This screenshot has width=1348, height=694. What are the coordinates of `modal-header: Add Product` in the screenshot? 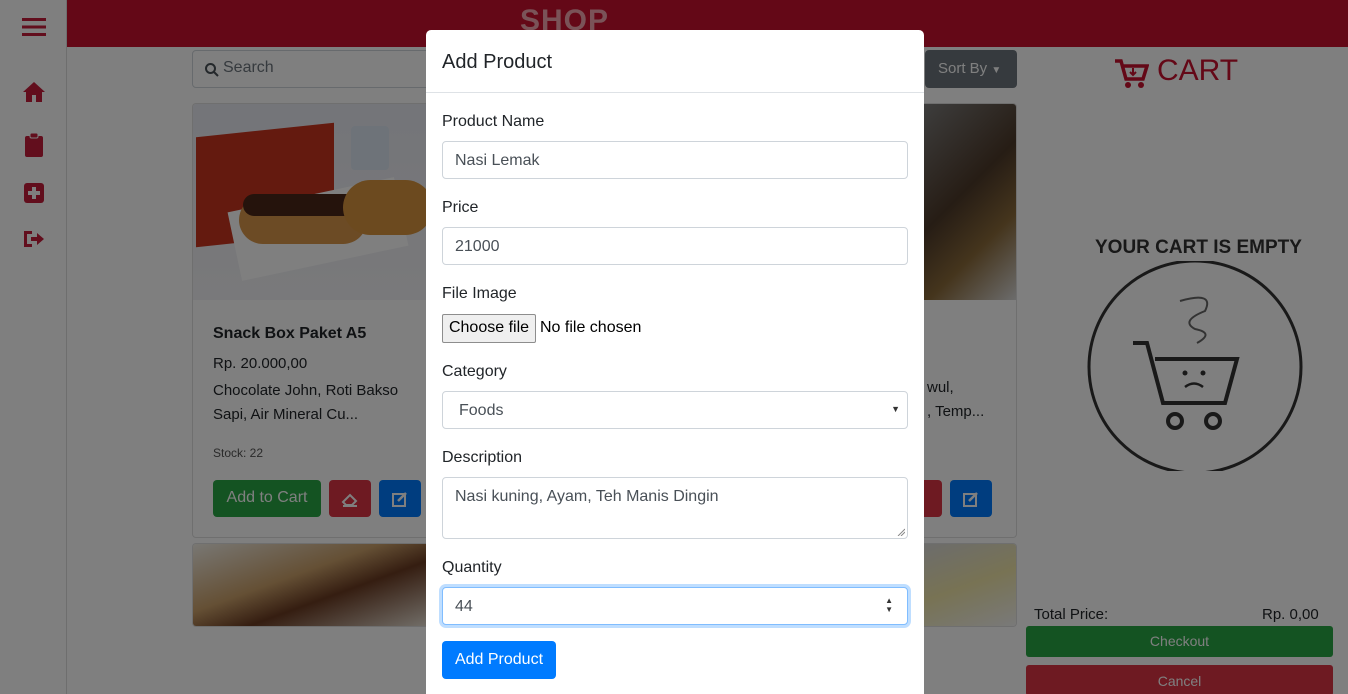 It's located at (675, 61).